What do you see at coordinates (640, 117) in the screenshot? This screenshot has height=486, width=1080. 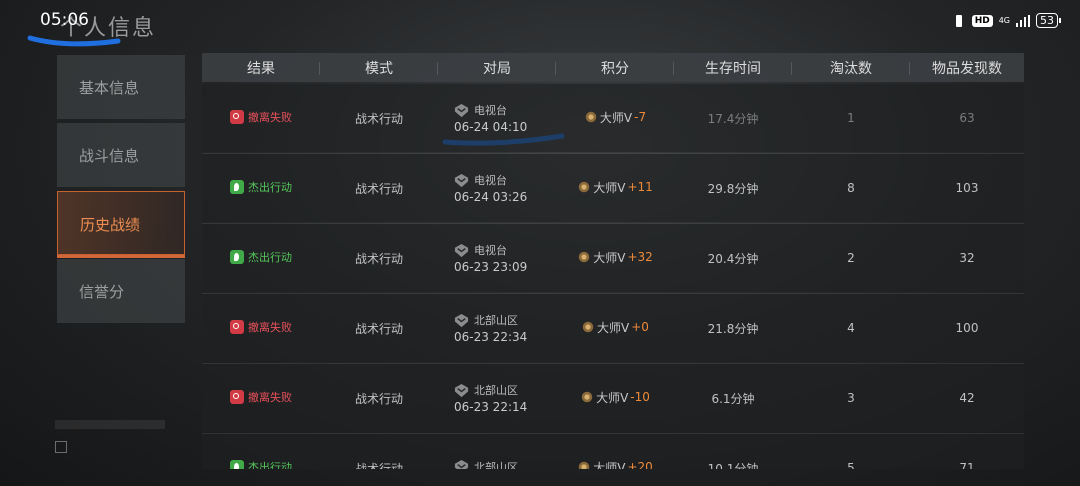 I see `score-delta: -7` at bounding box center [640, 117].